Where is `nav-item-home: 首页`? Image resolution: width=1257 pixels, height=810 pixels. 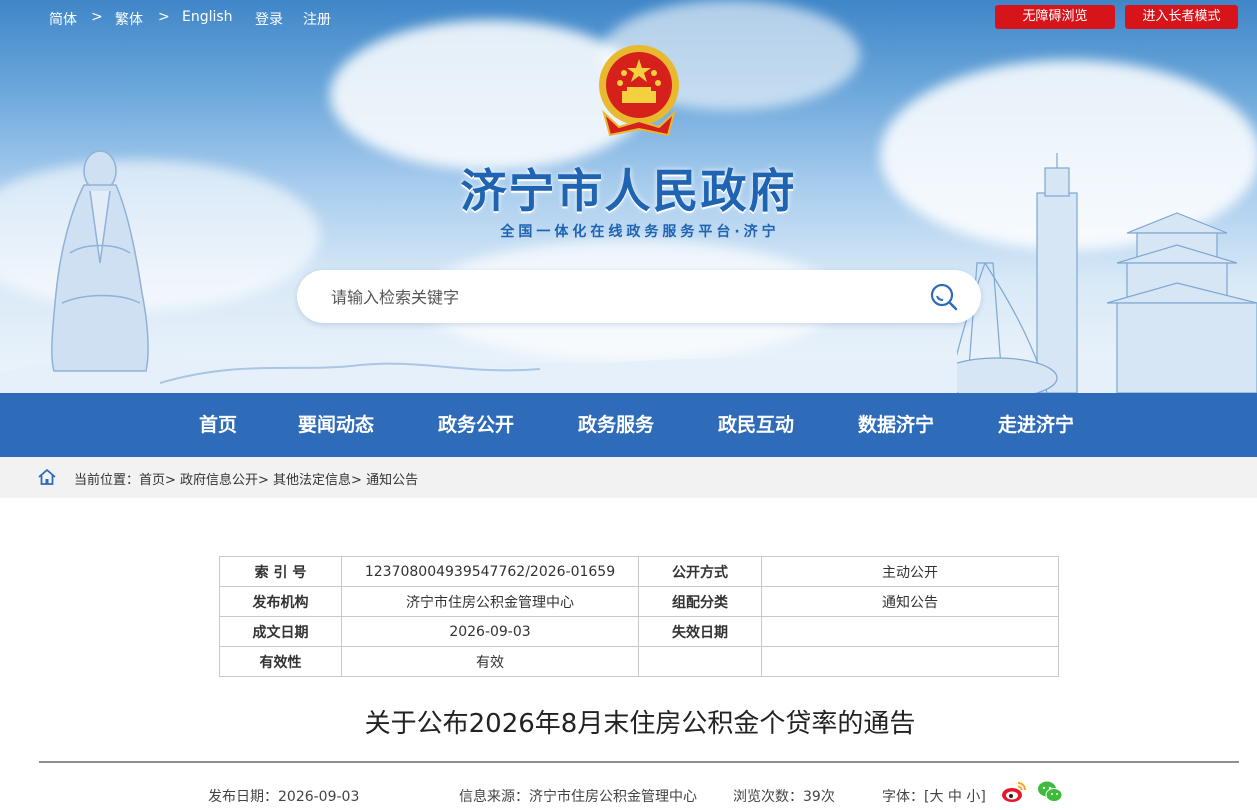
nav-item-home: 首页 is located at coordinates (218, 425).